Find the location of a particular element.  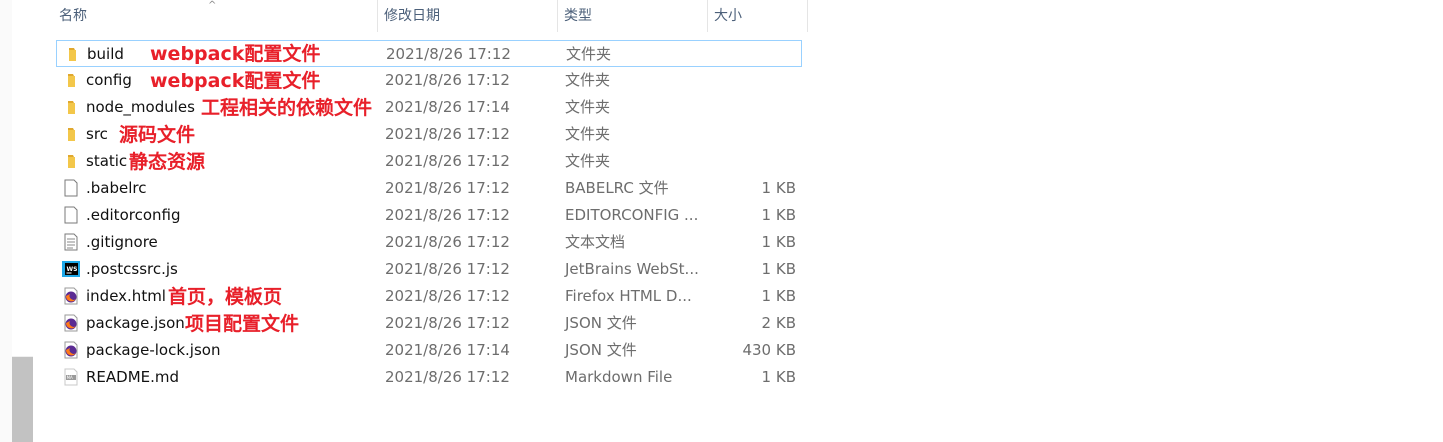

svg-text: WS is located at coordinates (72, 269).